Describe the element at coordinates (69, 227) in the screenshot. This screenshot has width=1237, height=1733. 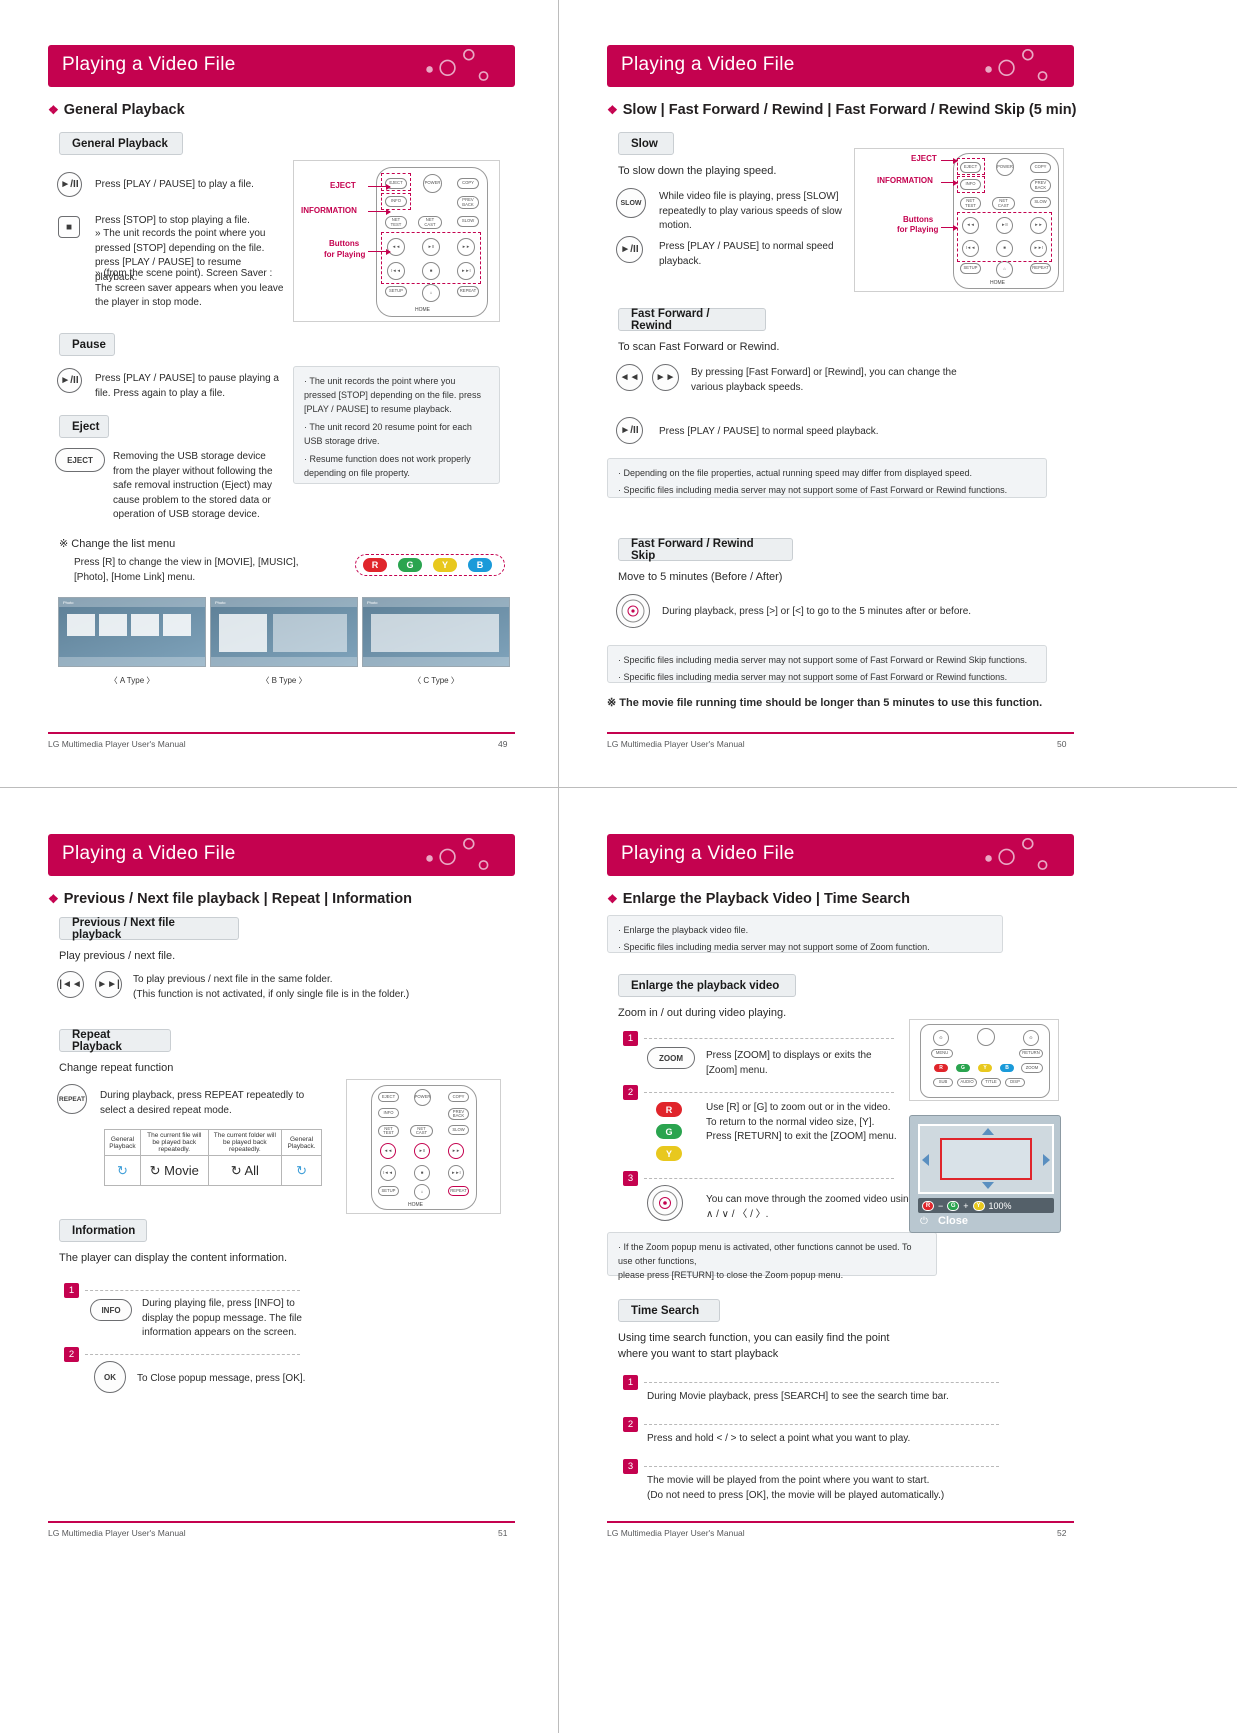
I see `stop-icon: ■` at that location.